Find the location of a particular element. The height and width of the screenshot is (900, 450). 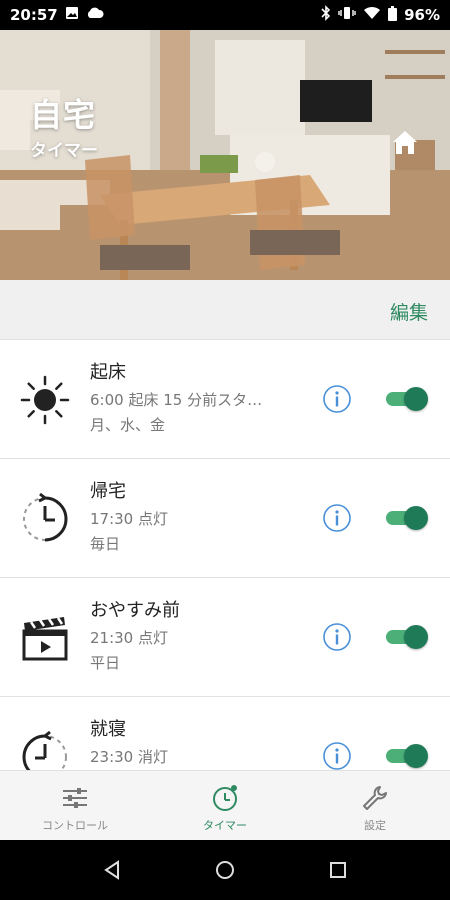

nav-item-settings: 設定 is located at coordinates (375, 806).